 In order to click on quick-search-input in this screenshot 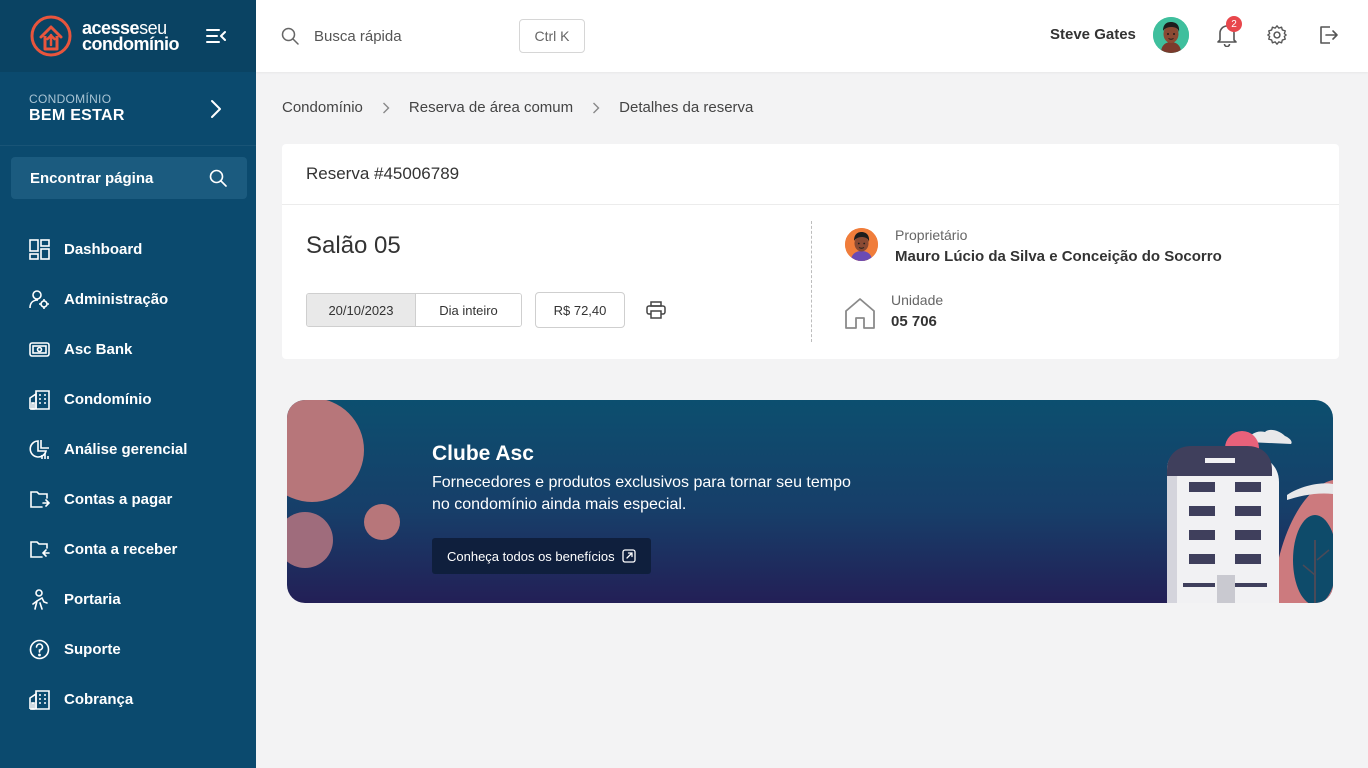, I will do `click(409, 36)`.